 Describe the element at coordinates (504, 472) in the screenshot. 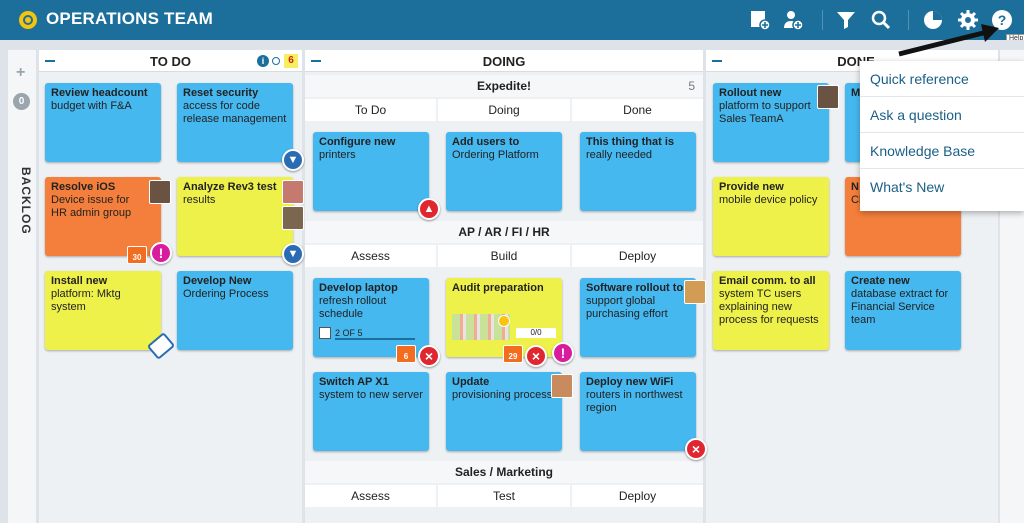

I see `sales-marketing-header: Sales / Marketing` at that location.